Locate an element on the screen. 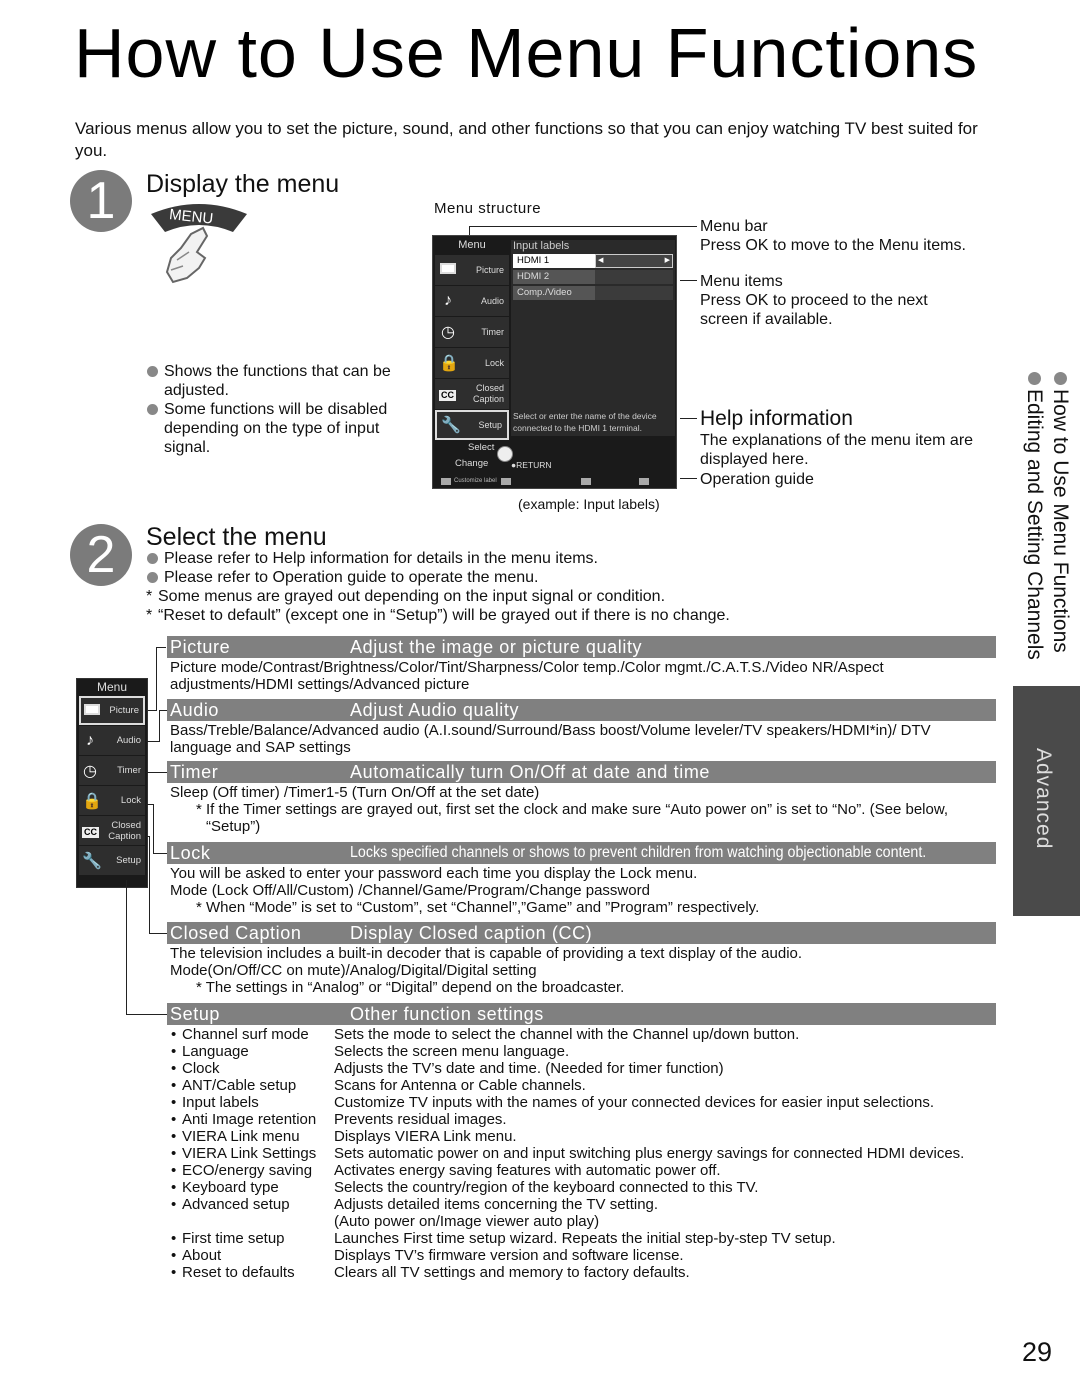 Image resolution: width=1080 pixels, height=1388 pixels. setup-item-name: VIERA Link menu is located at coordinates (252, 1136).